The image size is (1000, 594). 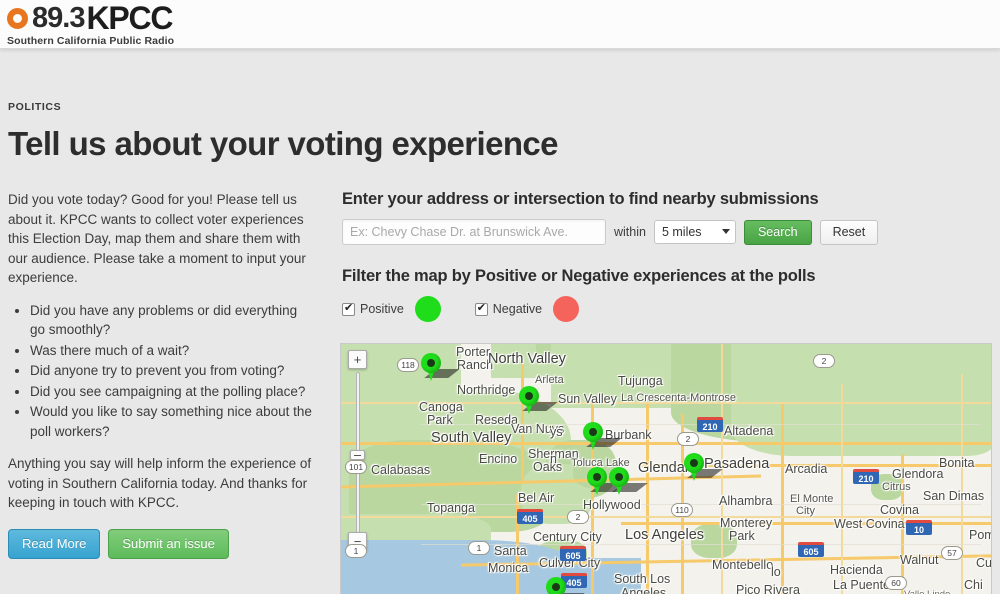 I want to click on positive-color-swatch, so click(x=427, y=309).